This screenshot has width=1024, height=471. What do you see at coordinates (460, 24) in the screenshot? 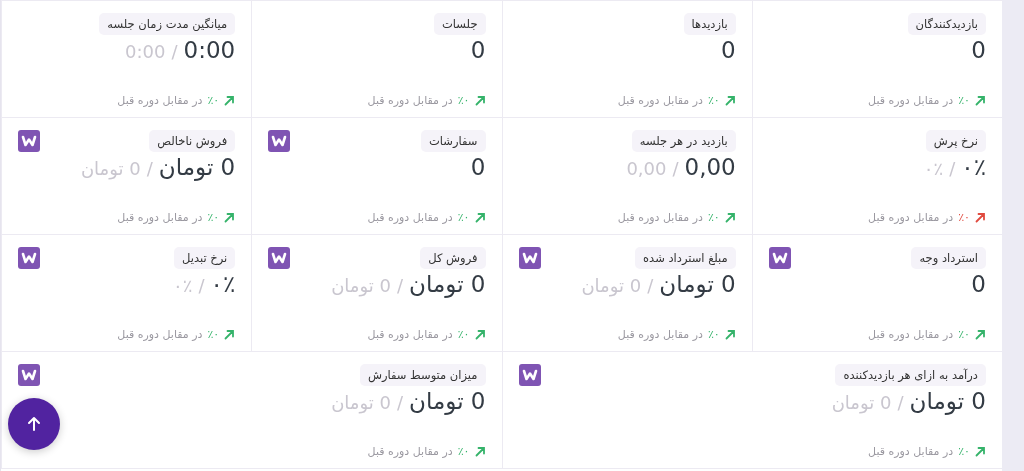
I see `stat-label: جلسات` at bounding box center [460, 24].